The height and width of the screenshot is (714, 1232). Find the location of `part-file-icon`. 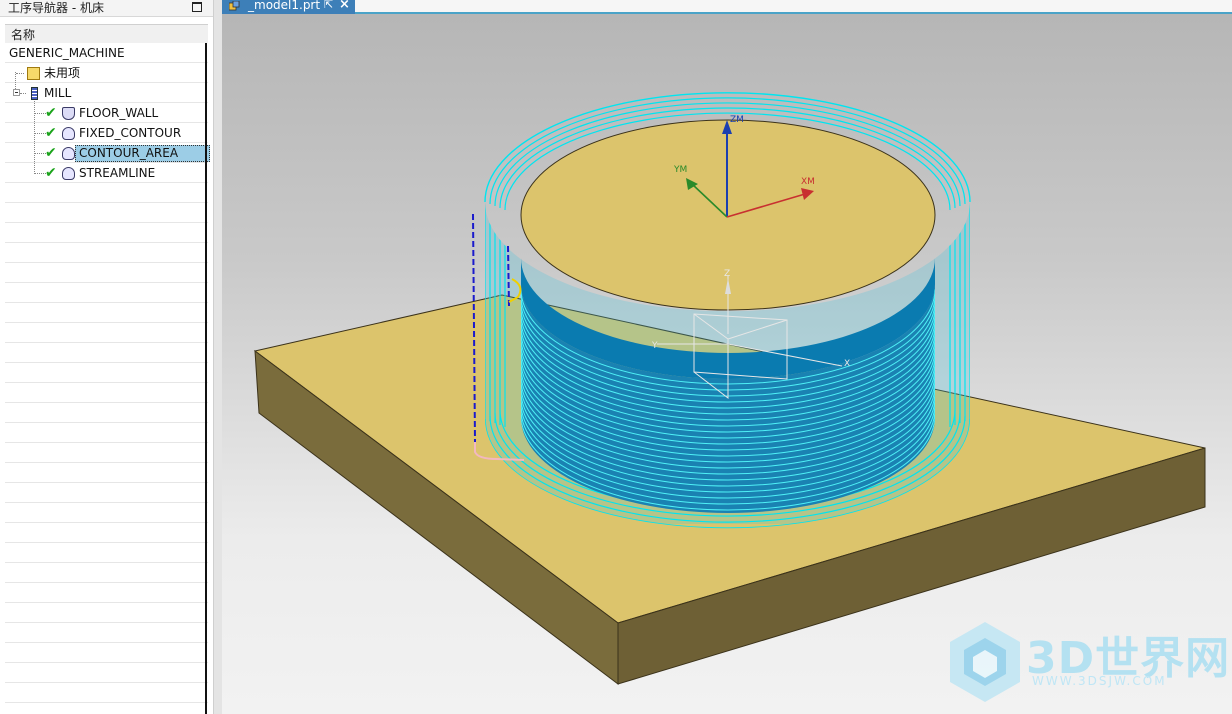

part-file-icon is located at coordinates (234, 6).